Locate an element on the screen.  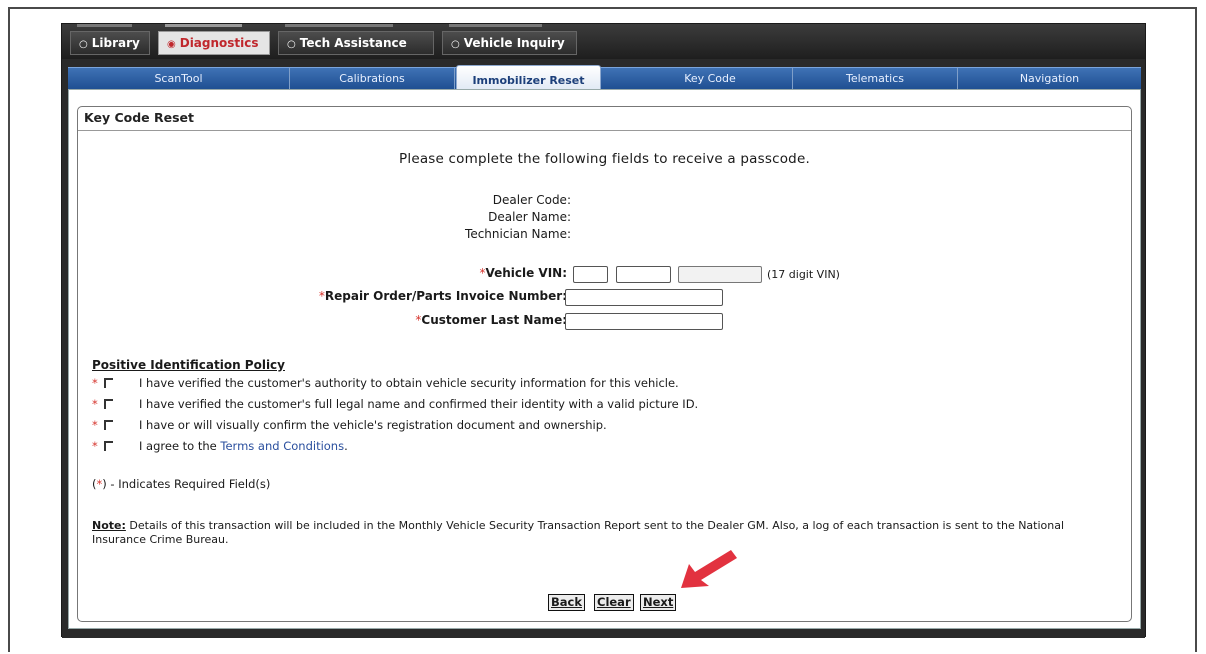
authority-checkbox is located at coordinates (108, 383).